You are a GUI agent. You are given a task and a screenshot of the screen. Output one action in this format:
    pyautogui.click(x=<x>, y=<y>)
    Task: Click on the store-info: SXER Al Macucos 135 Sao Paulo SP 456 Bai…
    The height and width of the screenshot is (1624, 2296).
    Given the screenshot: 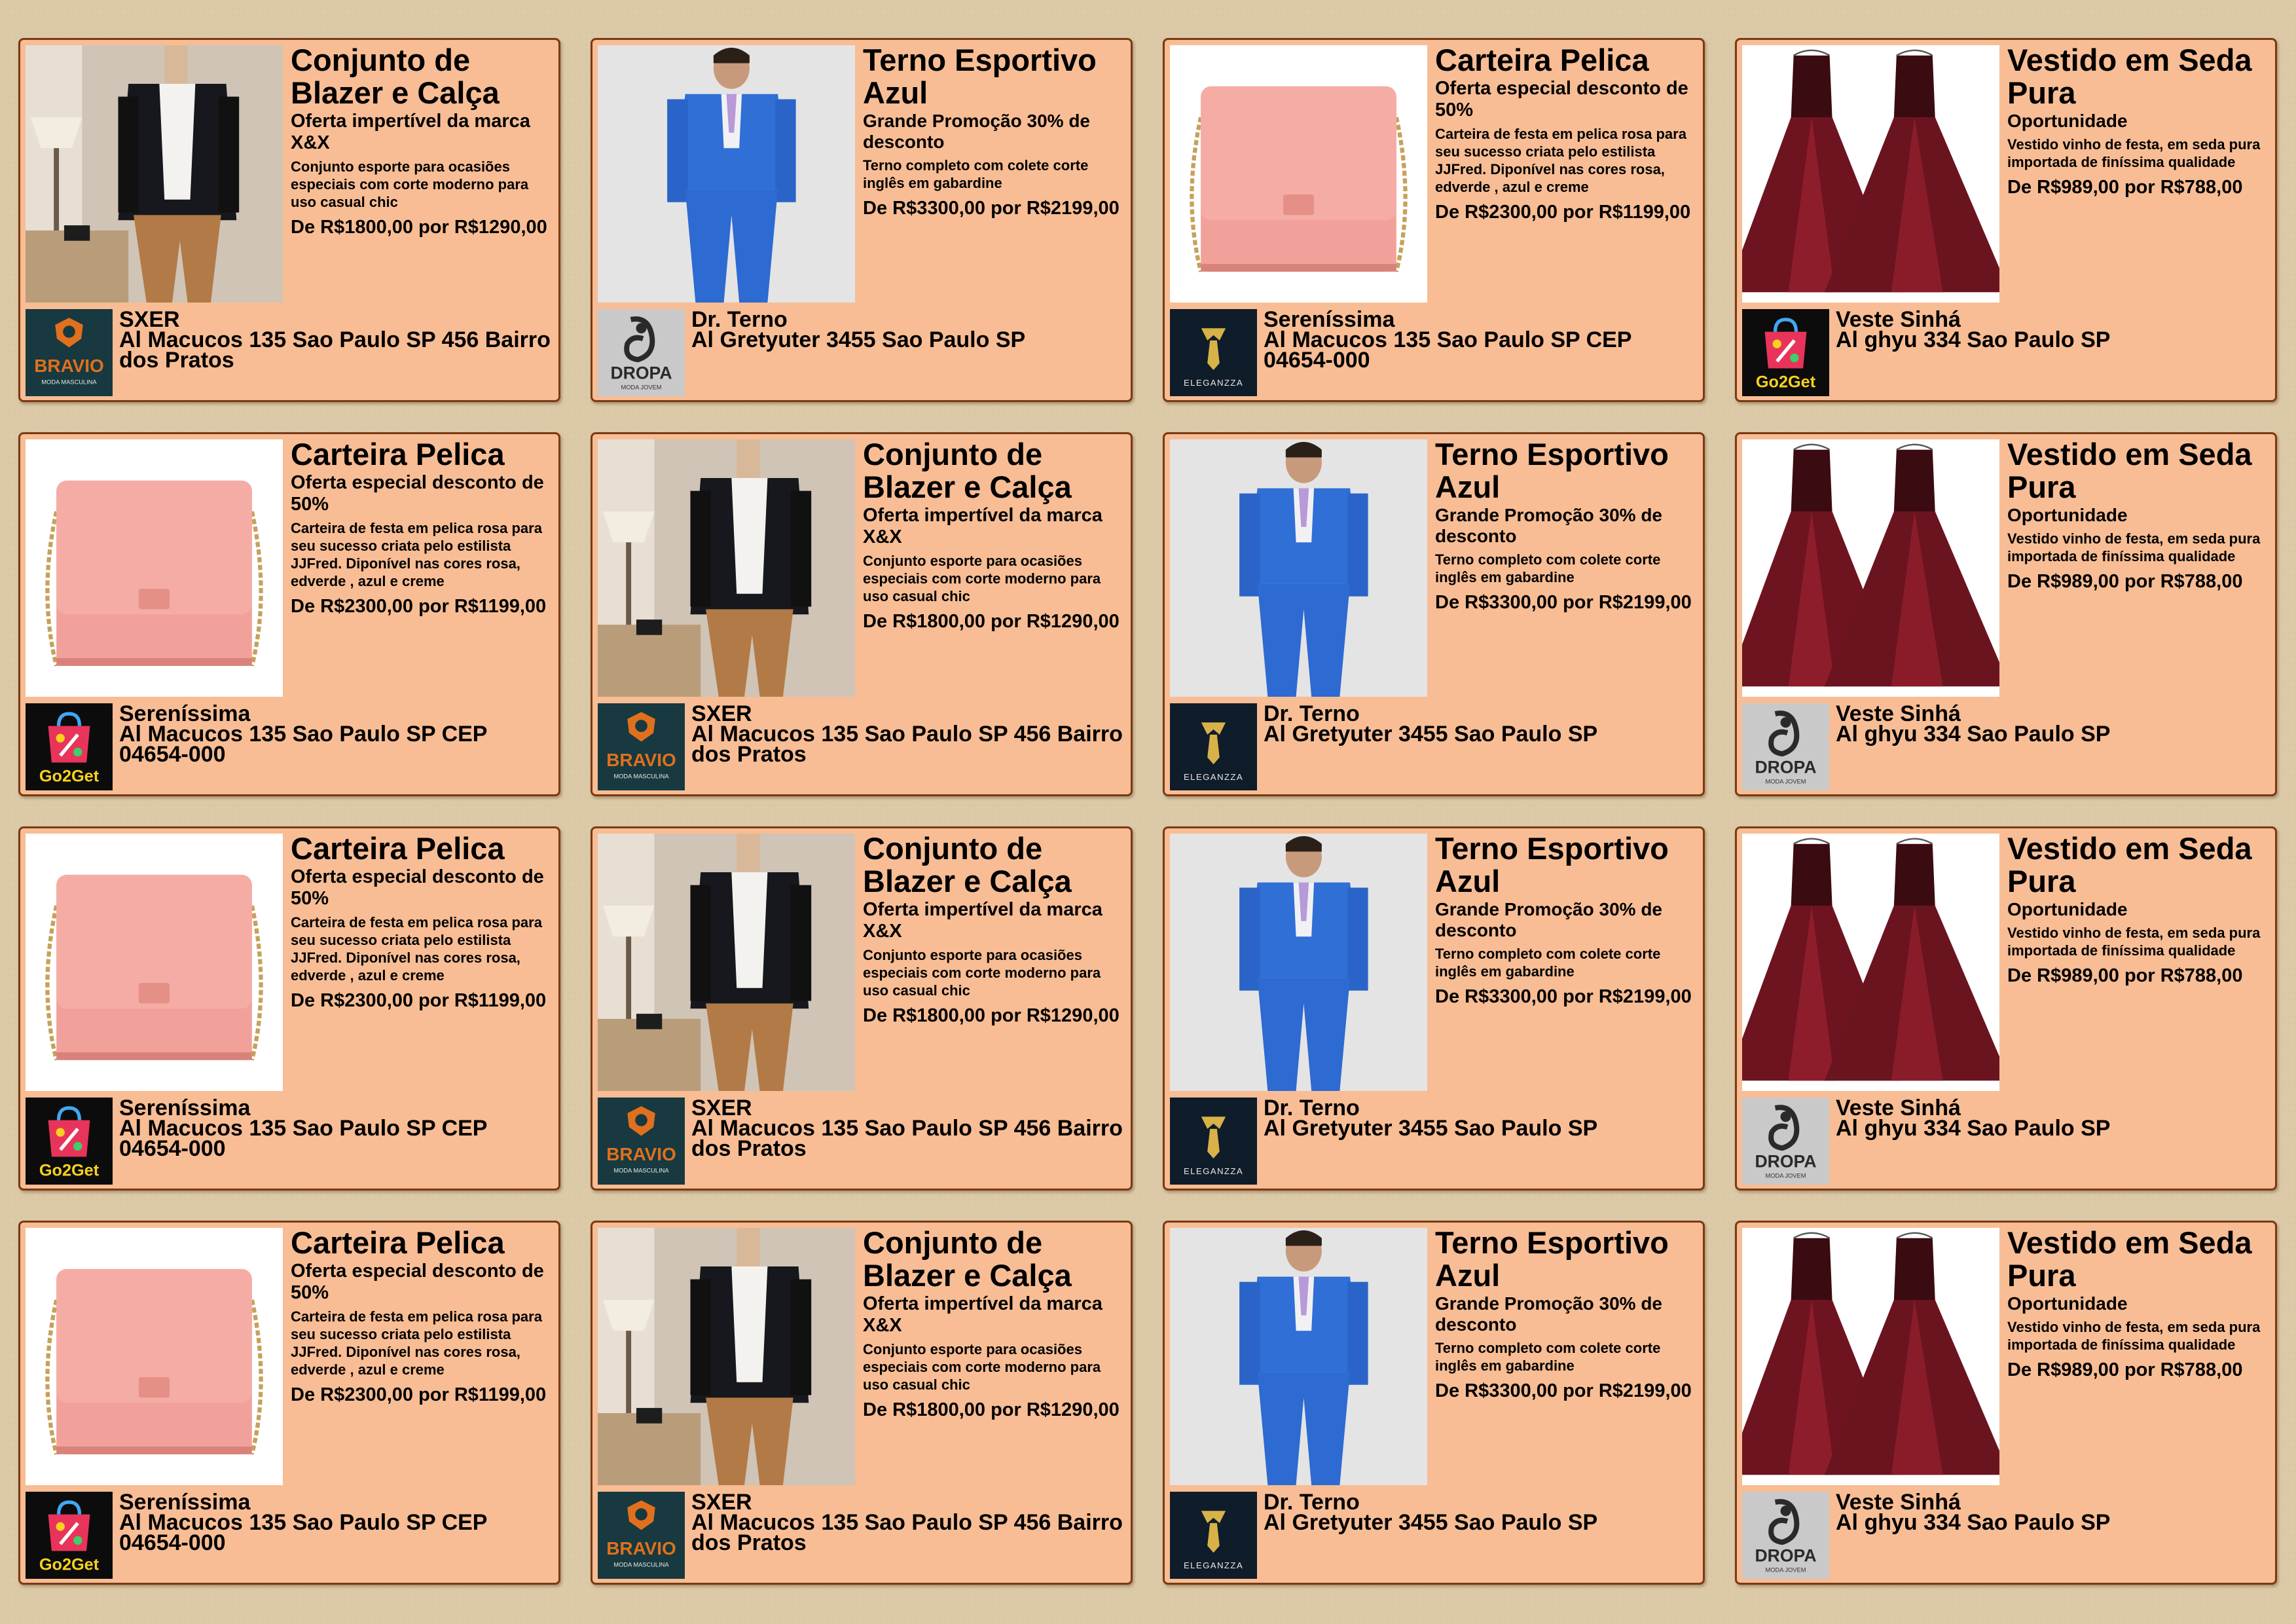 What is the action you would take?
    pyautogui.click(x=909, y=1523)
    